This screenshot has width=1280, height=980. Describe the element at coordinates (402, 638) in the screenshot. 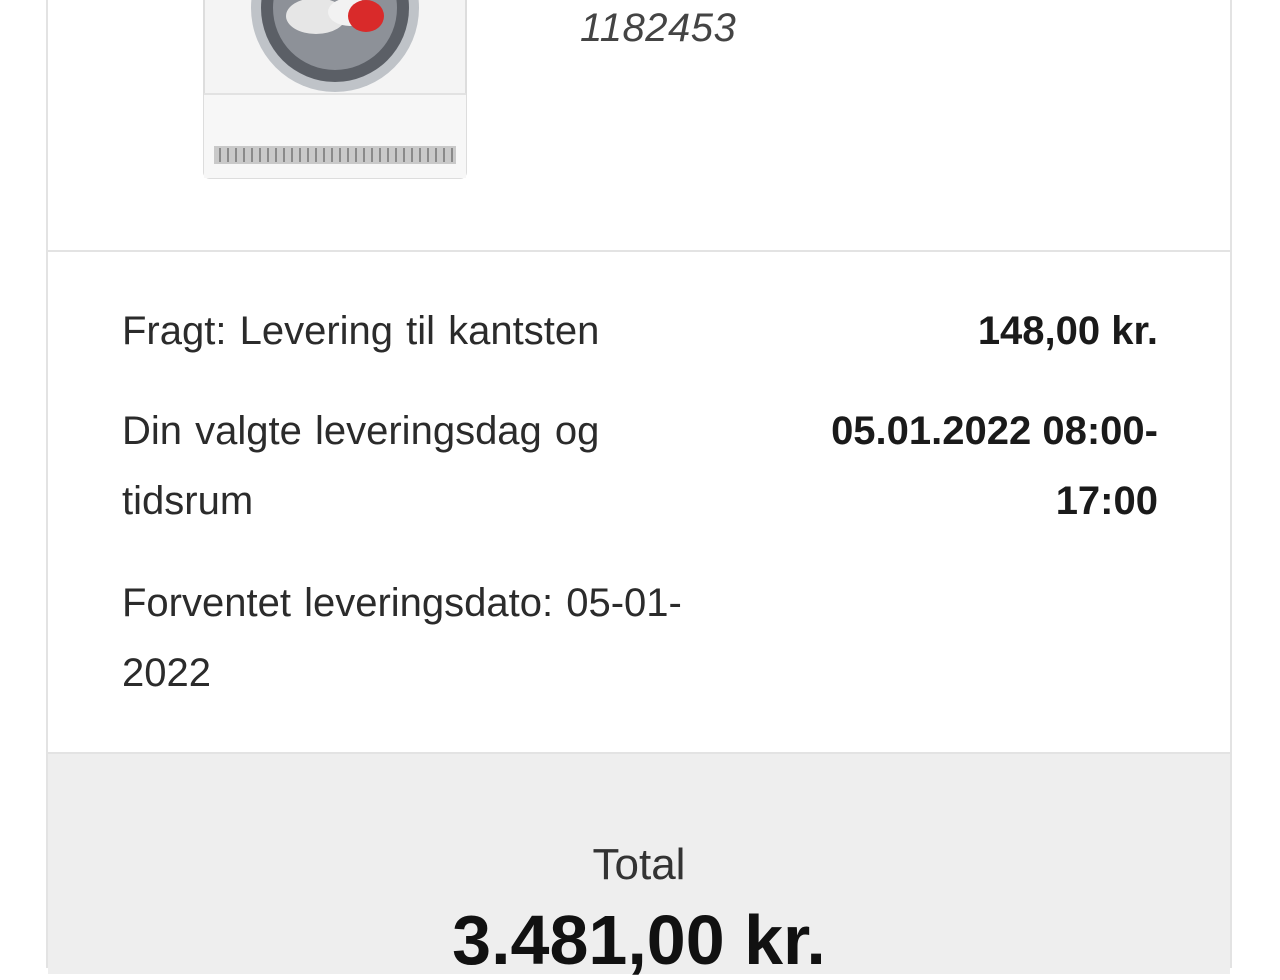

I see `expected-date-label: Forventet leveringsdato: 05-01-2022` at that location.